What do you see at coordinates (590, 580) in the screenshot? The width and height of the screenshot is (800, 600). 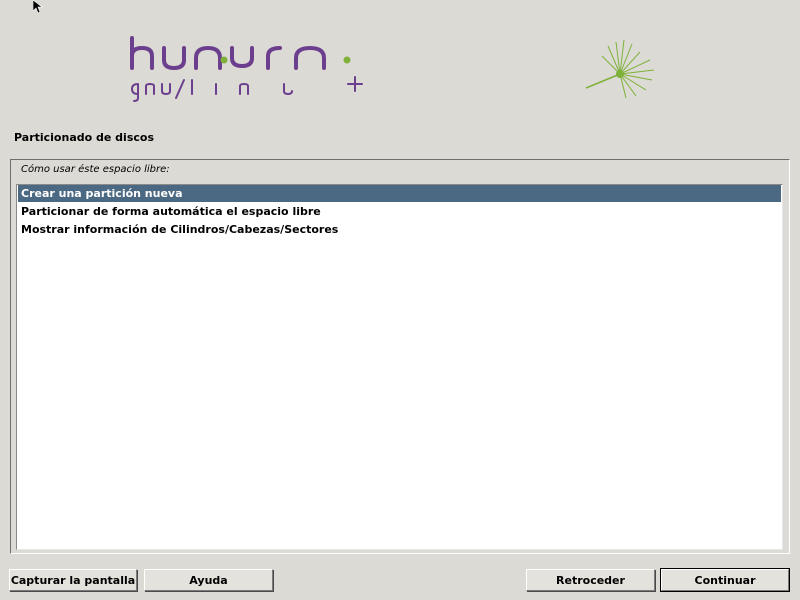 I see `back-button: Retroceder` at bounding box center [590, 580].